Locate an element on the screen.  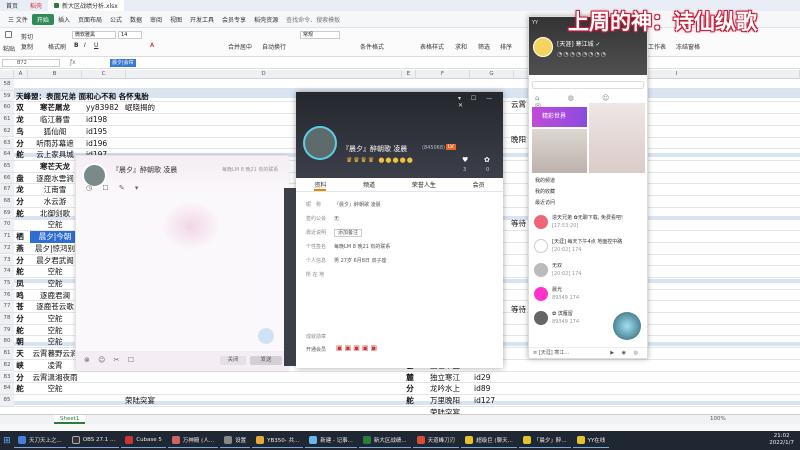
my-channels-item: 我的频道 is located at coordinates (545, 181).